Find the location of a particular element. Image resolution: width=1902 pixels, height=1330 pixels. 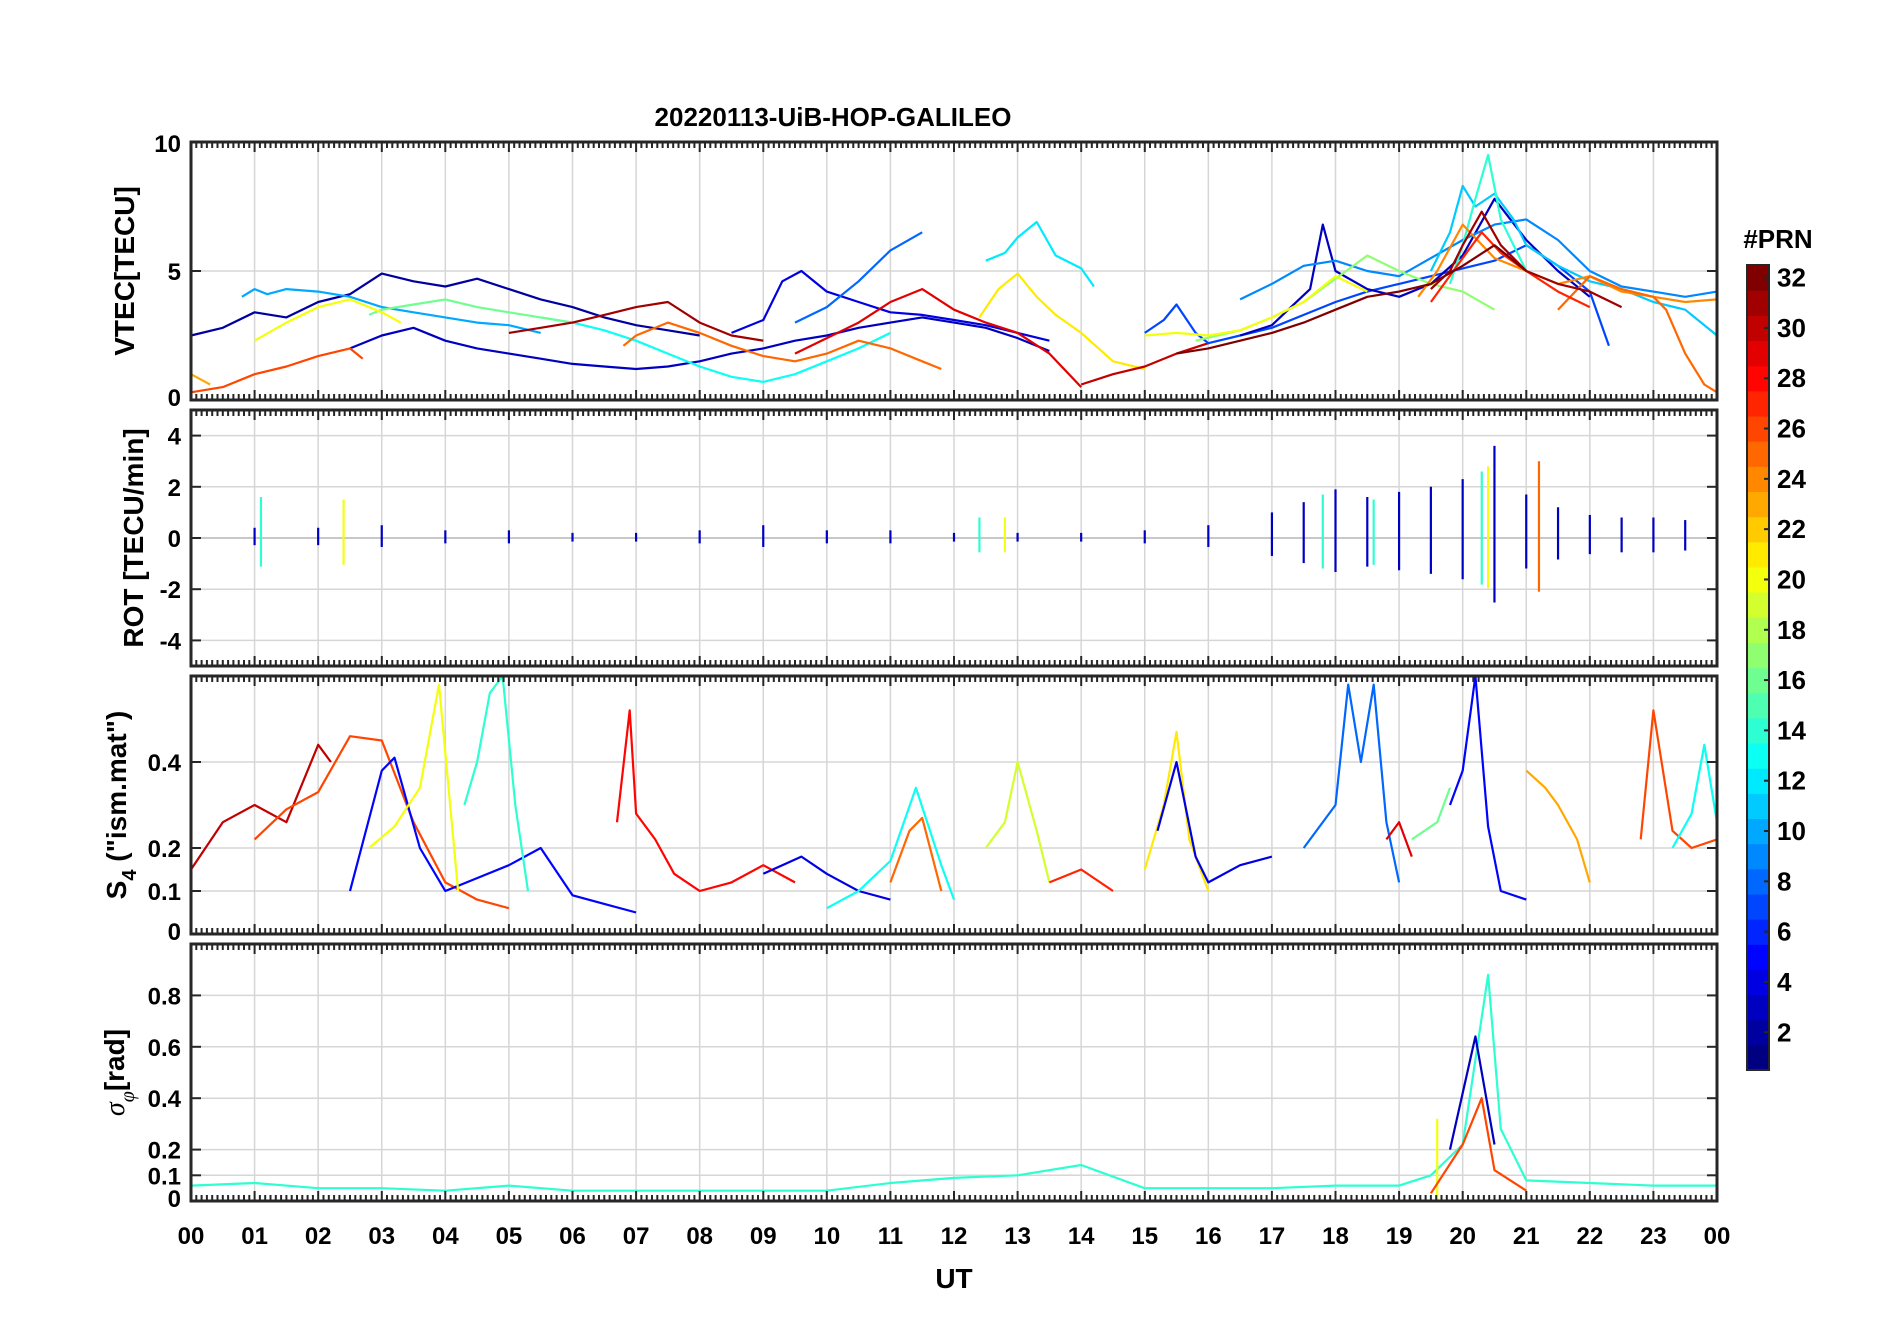

colorbar-tick-label: 10 is located at coordinates (1791, 831).